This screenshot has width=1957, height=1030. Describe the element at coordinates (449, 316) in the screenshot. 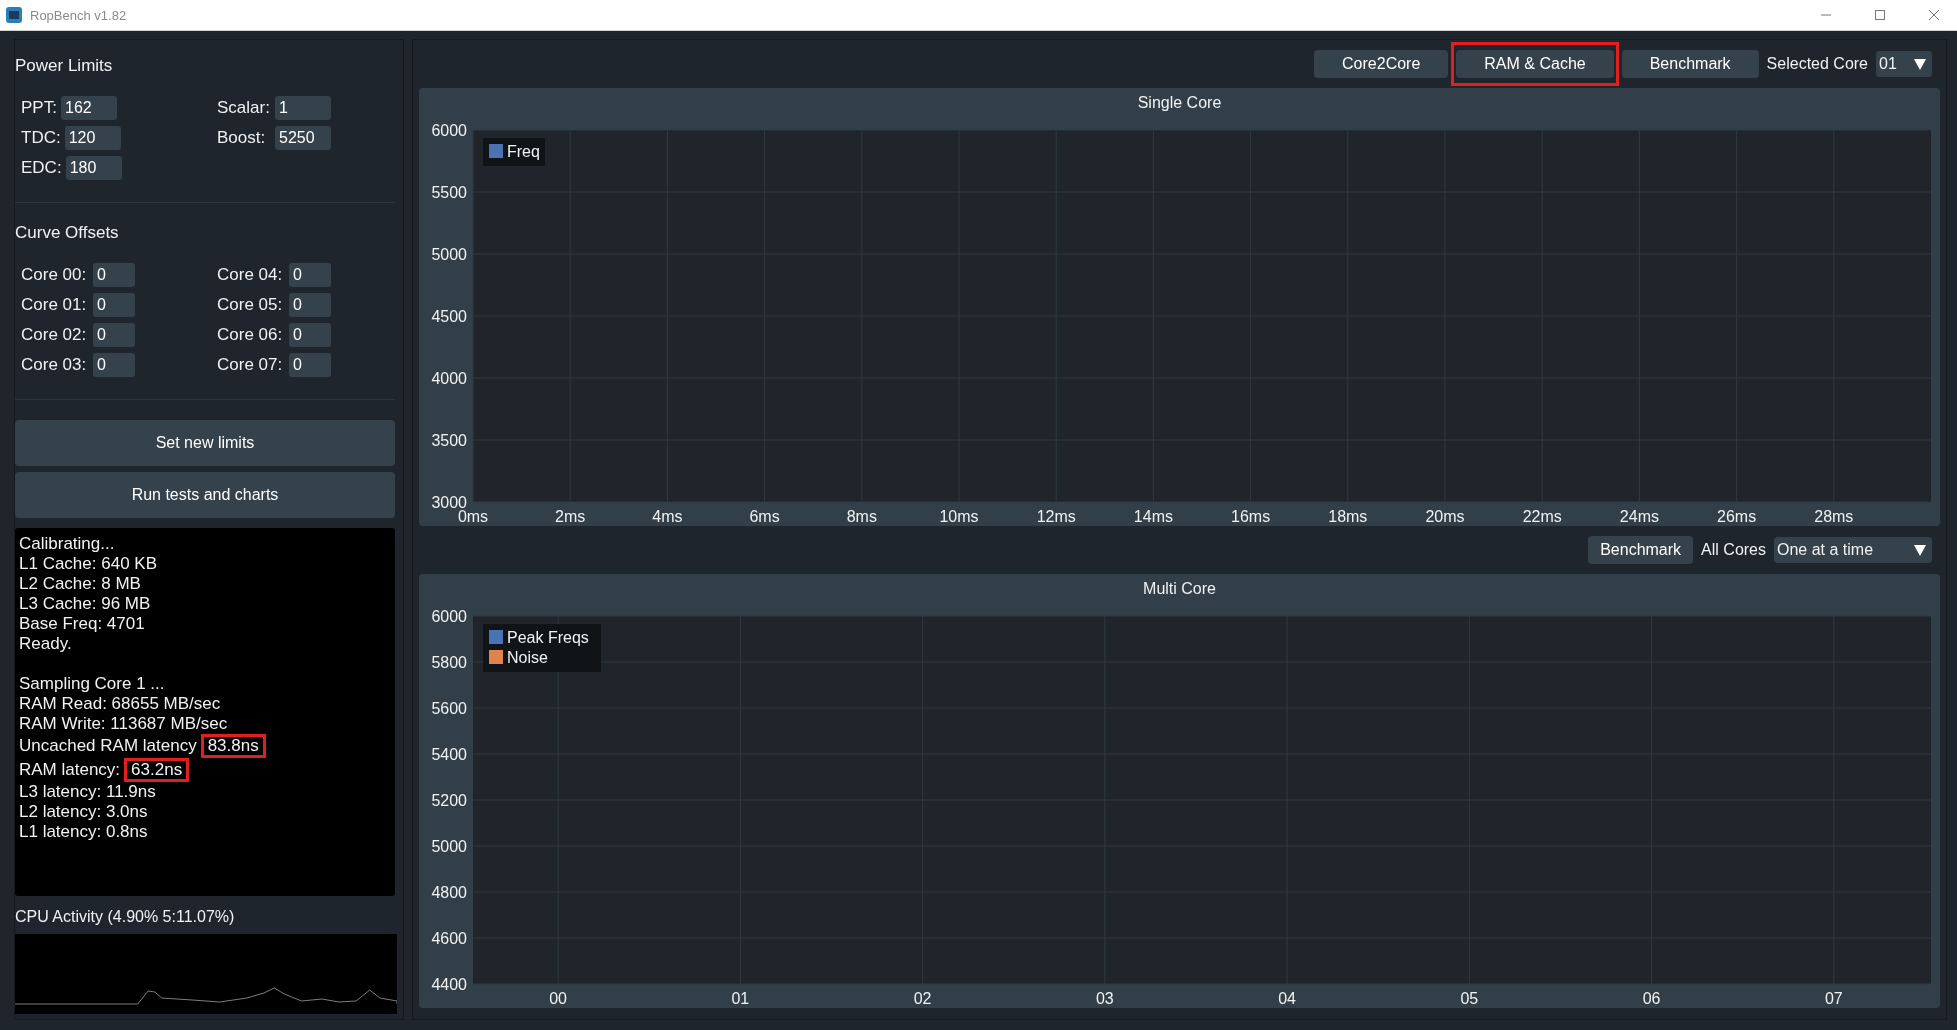

I see `axis-tick-label: 4500` at that location.